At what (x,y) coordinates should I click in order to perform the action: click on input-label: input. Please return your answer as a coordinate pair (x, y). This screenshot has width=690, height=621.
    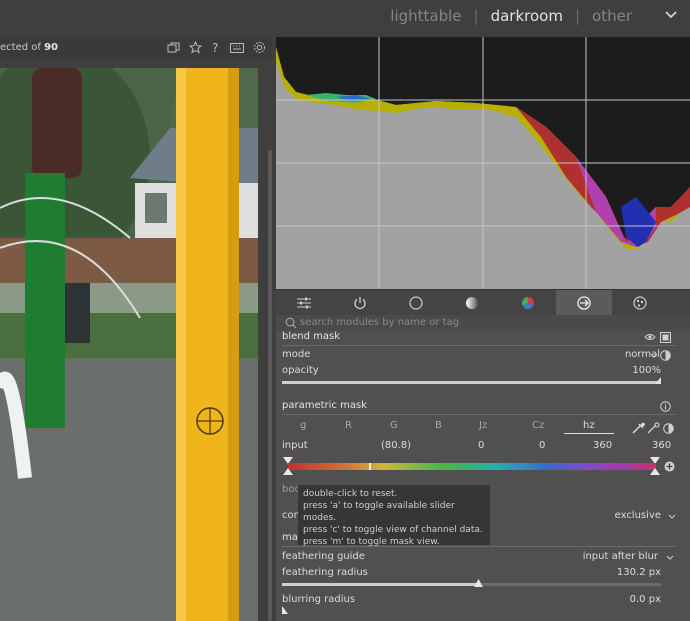
    Looking at the image, I should click on (295, 445).